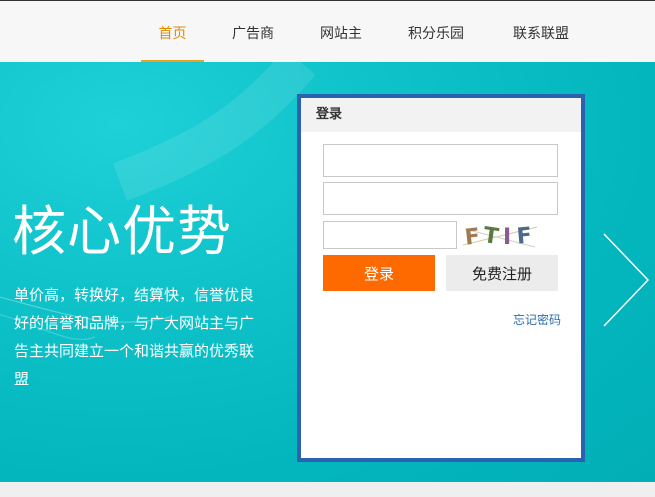 Image resolution: width=655 pixels, height=497 pixels. Describe the element at coordinates (390, 235) in the screenshot. I see `captcha-input` at that location.